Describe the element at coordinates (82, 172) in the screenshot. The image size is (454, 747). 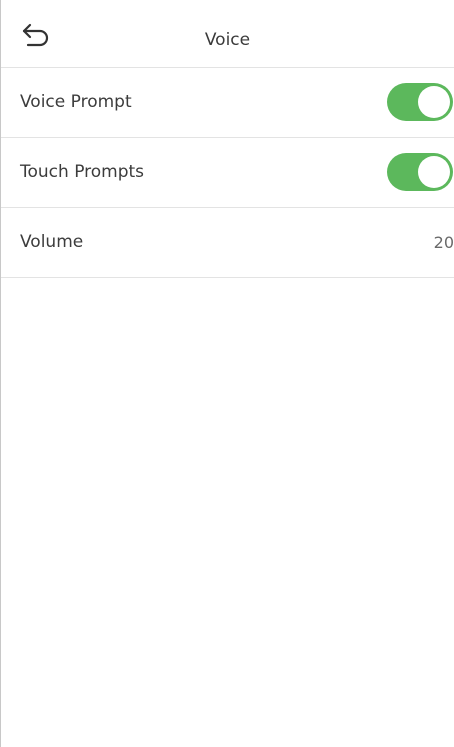
I see `touch-prompts-label: Touch Prompts` at that location.